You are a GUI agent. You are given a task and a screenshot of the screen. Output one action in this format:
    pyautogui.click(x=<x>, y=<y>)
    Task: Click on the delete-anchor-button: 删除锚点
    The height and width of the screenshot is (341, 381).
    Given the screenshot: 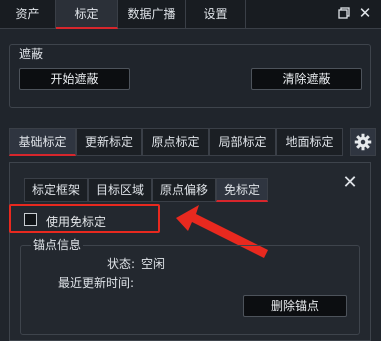 What is the action you would take?
    pyautogui.click(x=295, y=306)
    